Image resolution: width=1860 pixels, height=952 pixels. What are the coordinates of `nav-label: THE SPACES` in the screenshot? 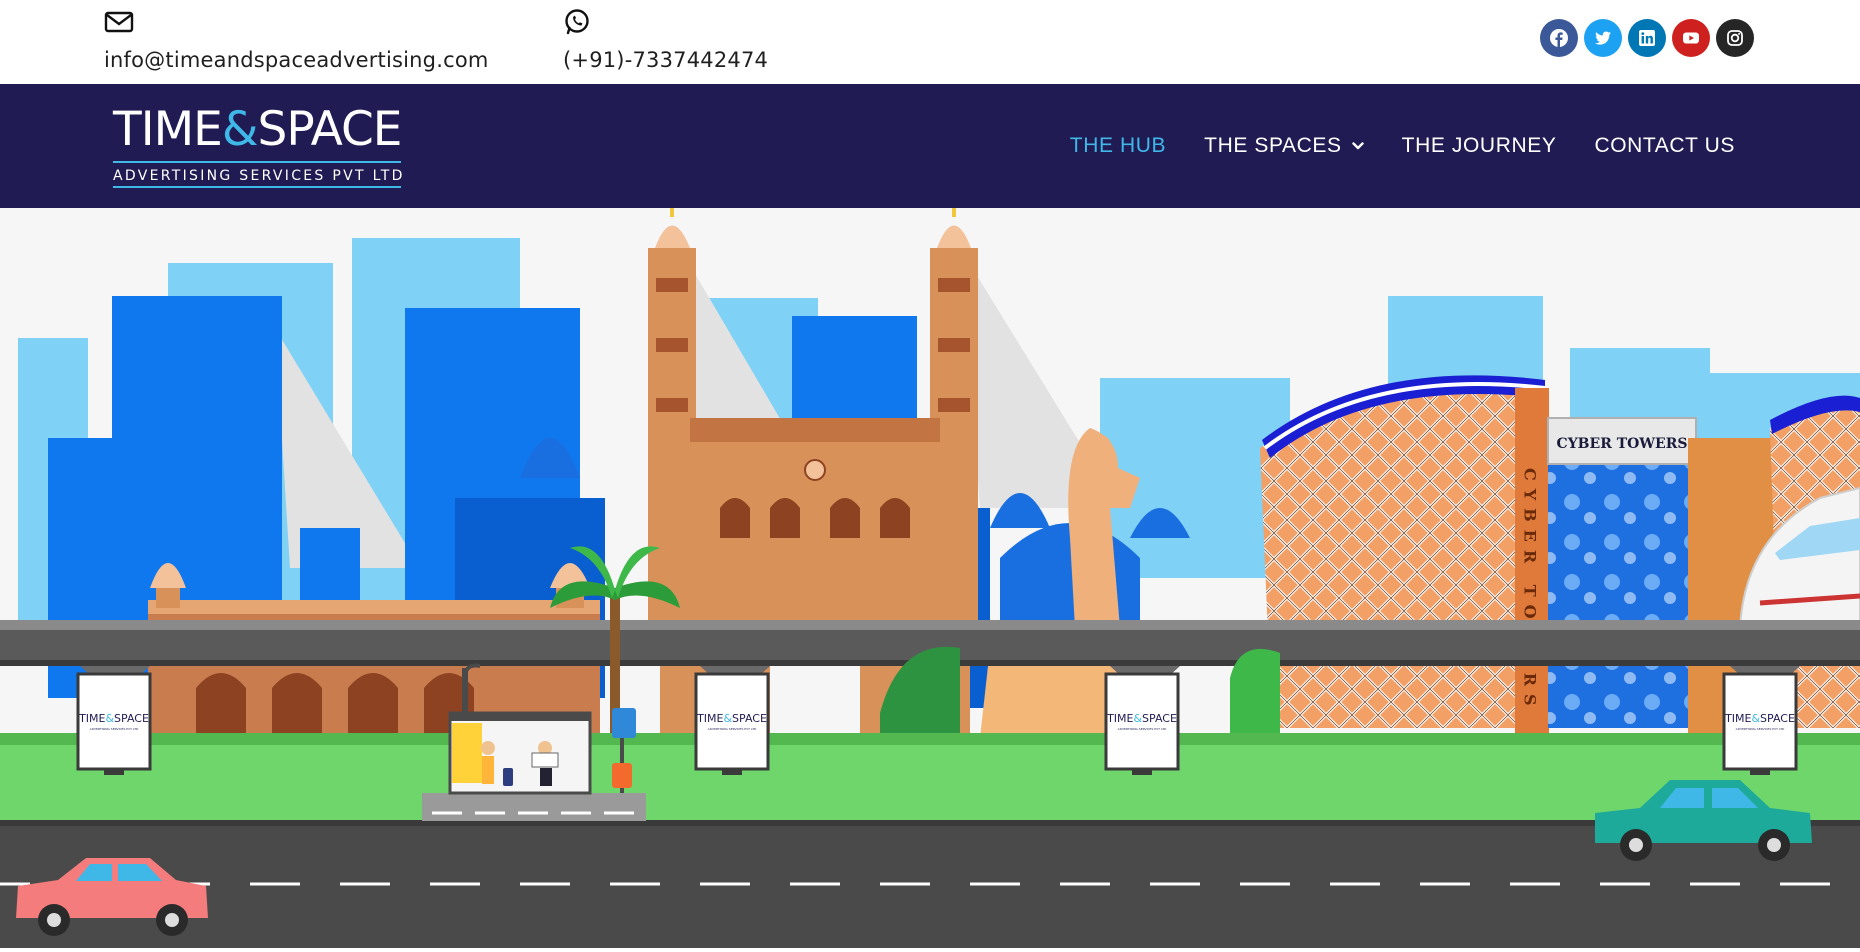 It's located at (1273, 145).